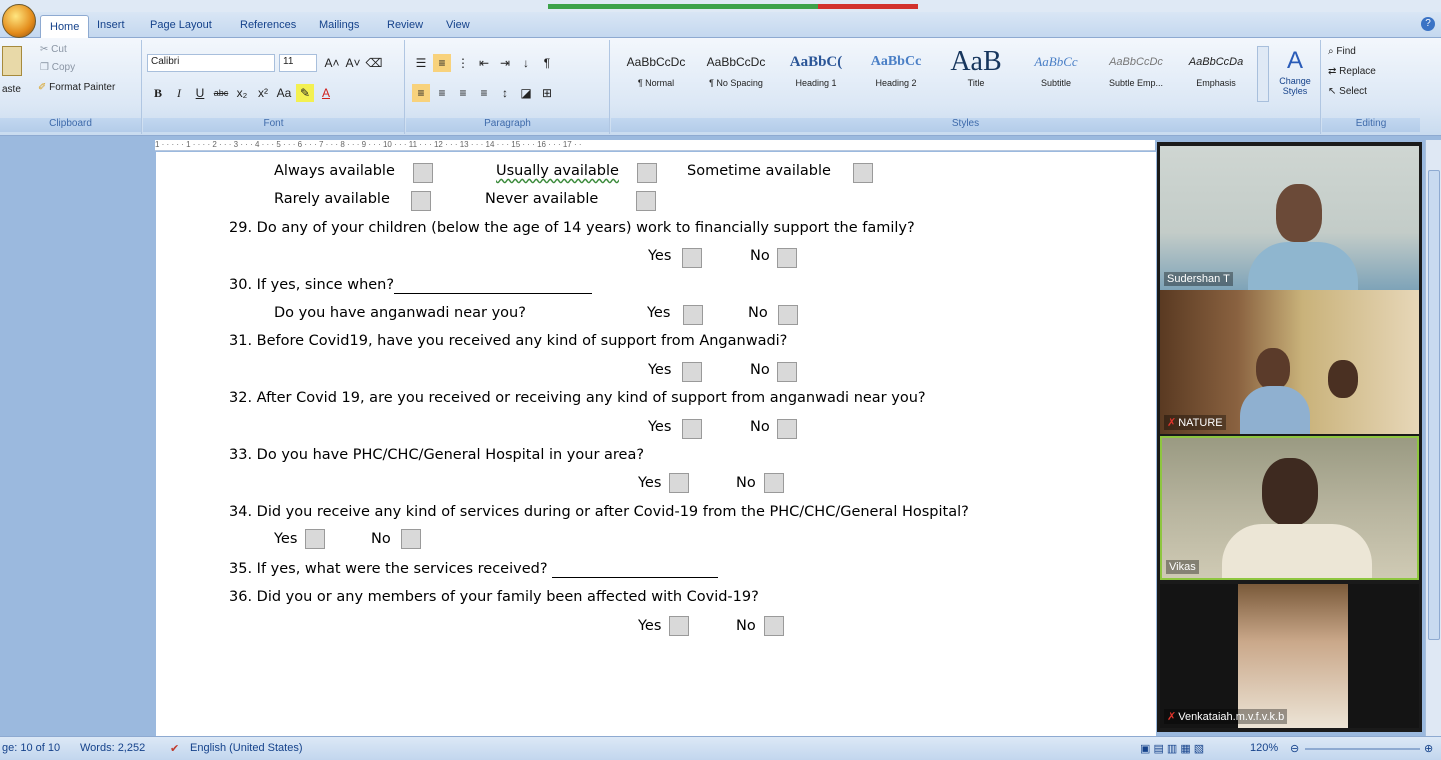 This screenshot has width=1441, height=760. Describe the element at coordinates (1056, 74) in the screenshot. I see `style-subtitle: AaBbCc Subtitle` at that location.